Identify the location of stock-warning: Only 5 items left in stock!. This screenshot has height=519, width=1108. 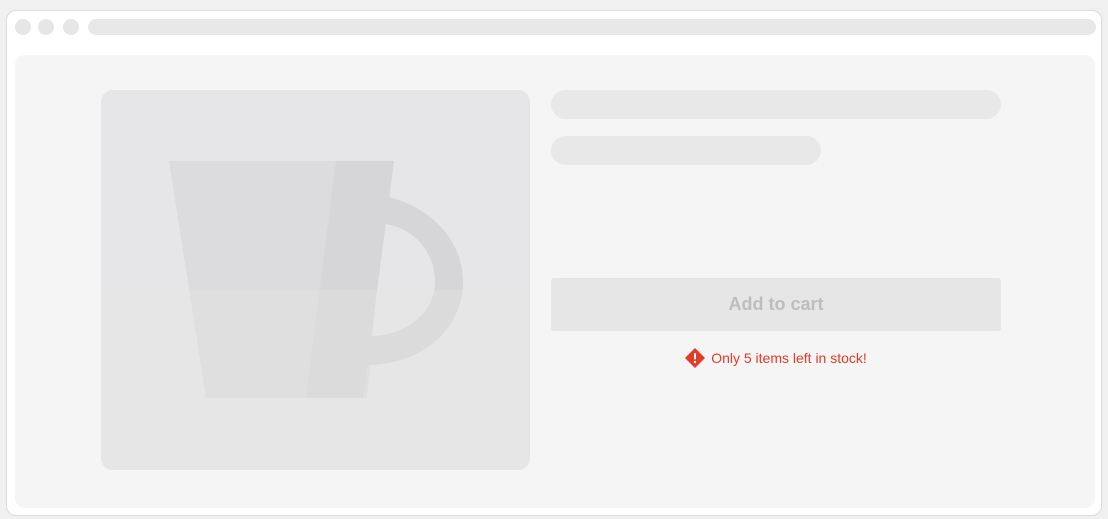
(776, 358).